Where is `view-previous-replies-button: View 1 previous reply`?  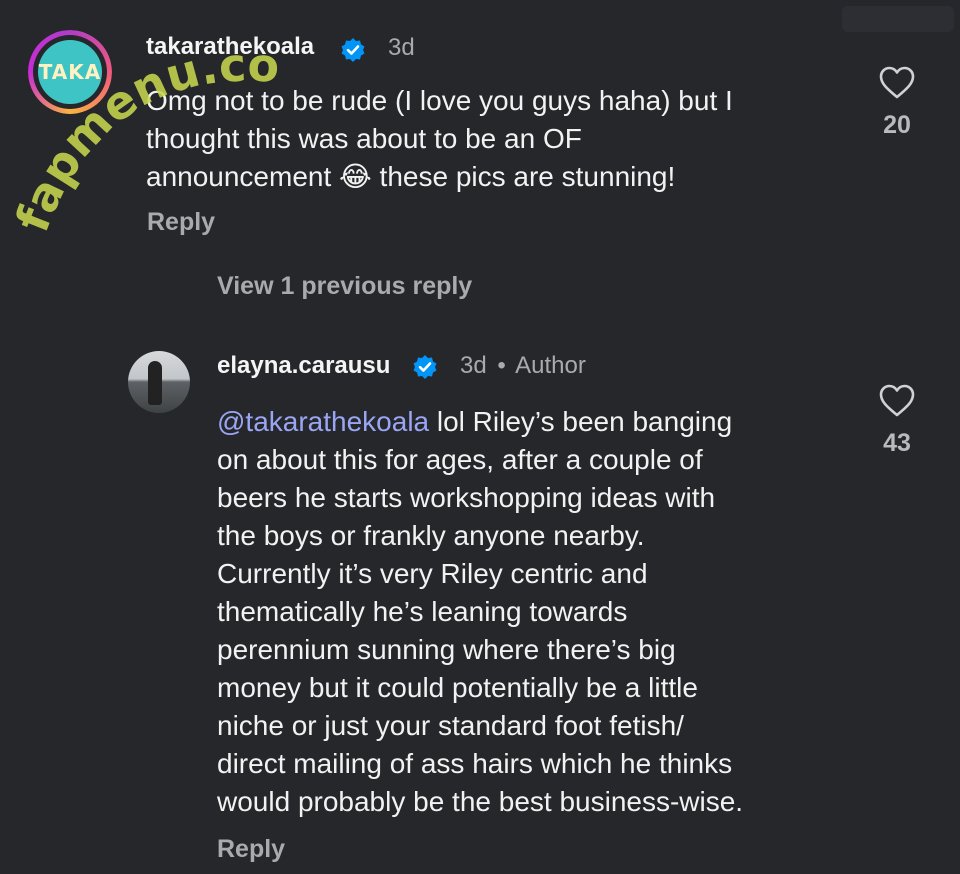
view-previous-replies-button: View 1 previous reply is located at coordinates (344, 286).